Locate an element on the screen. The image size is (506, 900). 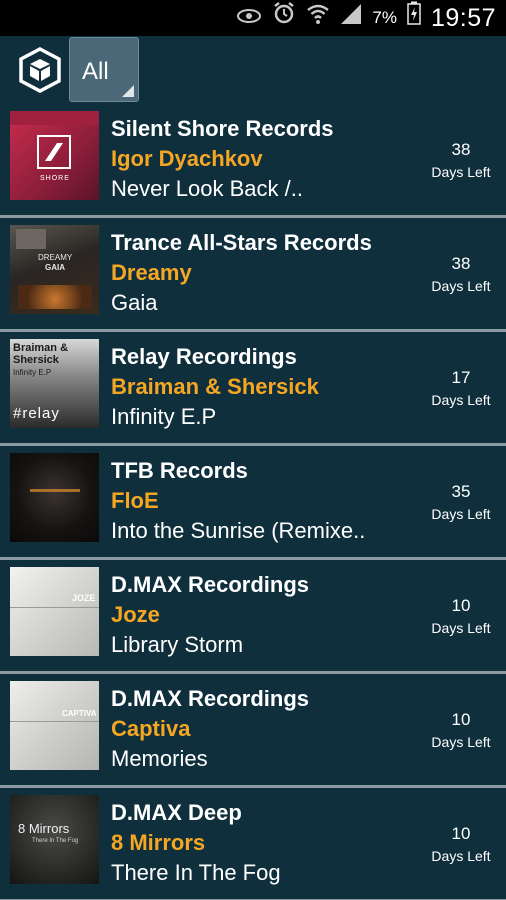
record-label-name: D.MAX Deep is located at coordinates (176, 812).